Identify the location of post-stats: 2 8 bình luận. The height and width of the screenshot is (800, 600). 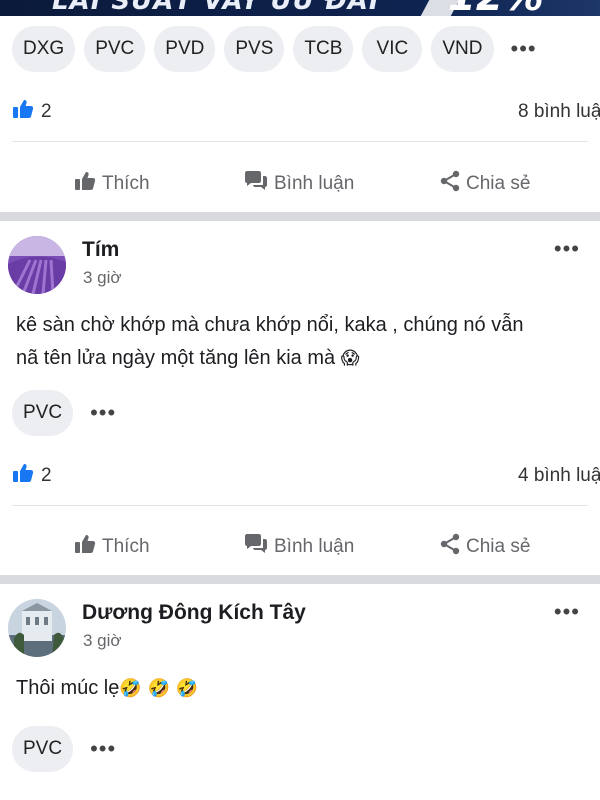
(300, 112).